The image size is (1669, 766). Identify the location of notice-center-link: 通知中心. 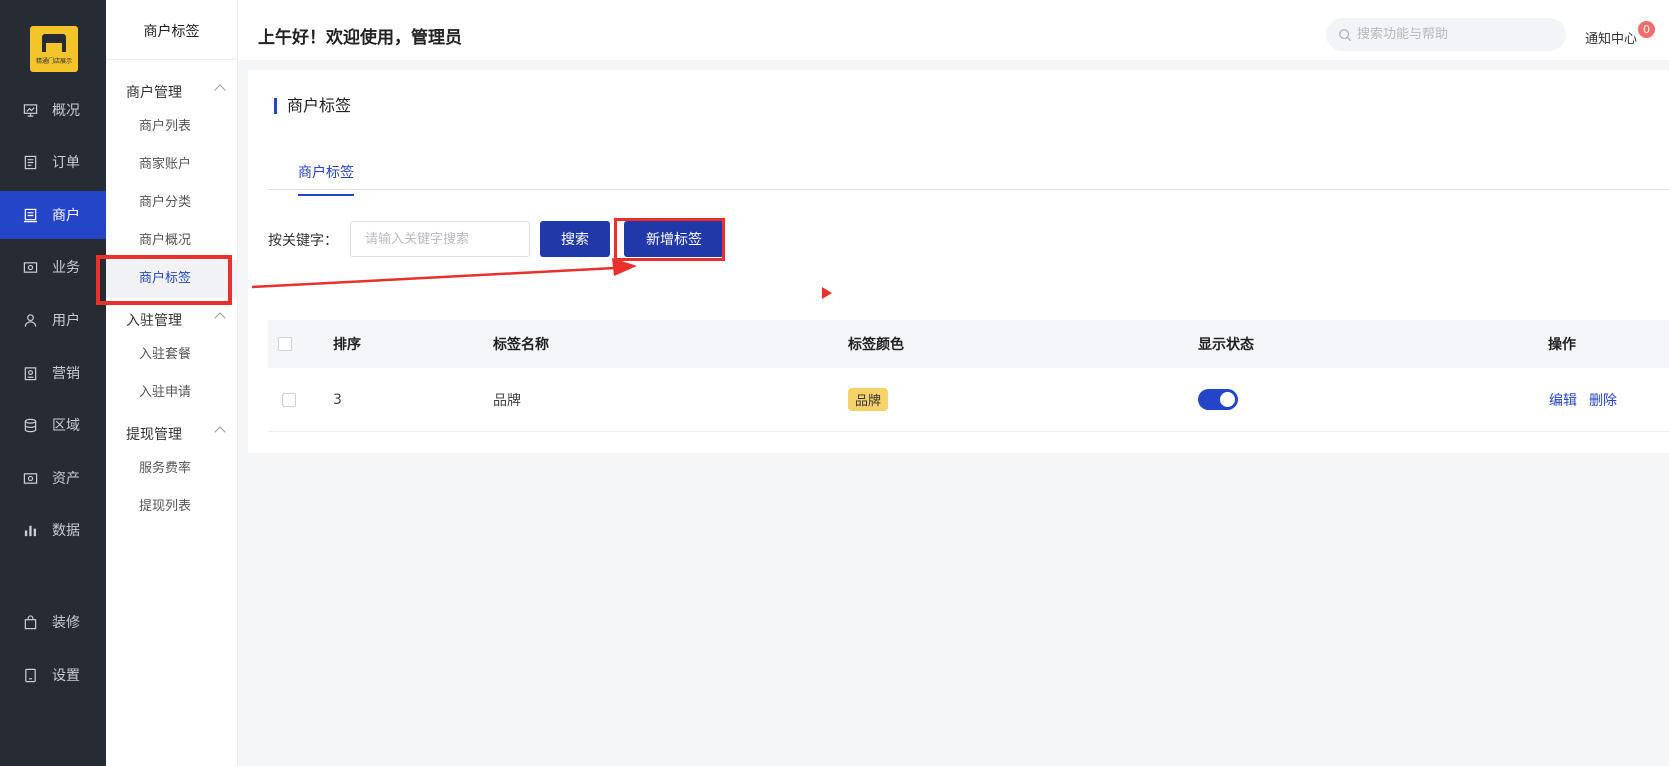
(1611, 37).